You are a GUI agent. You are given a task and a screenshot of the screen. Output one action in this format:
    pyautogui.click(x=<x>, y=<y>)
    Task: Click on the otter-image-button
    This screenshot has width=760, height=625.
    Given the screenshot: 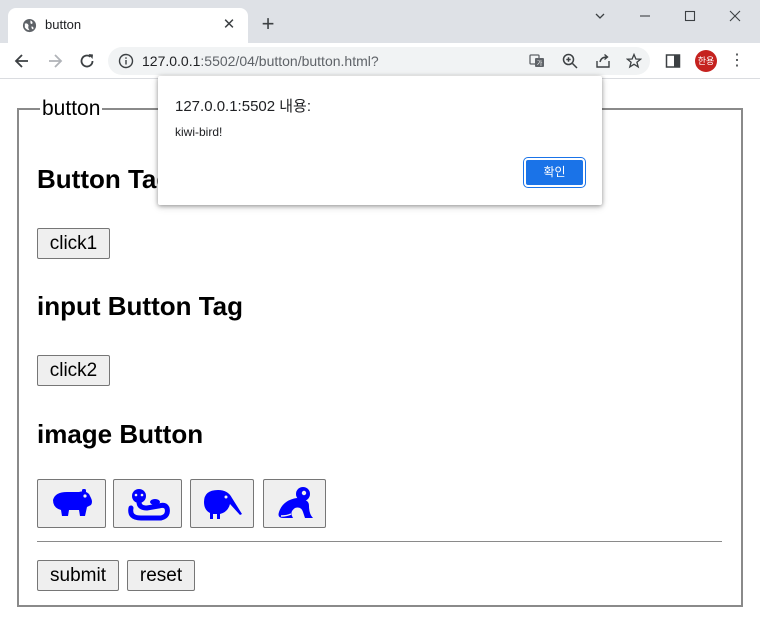 What is the action you would take?
    pyautogui.click(x=147, y=503)
    